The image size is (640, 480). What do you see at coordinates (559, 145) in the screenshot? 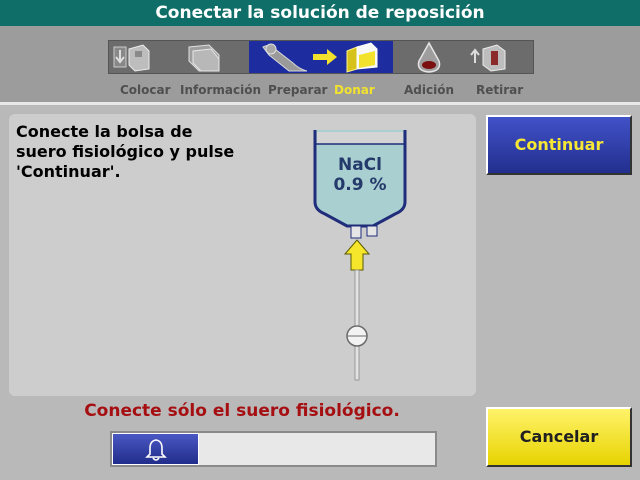
I see `continue-button: Continuar` at bounding box center [559, 145].